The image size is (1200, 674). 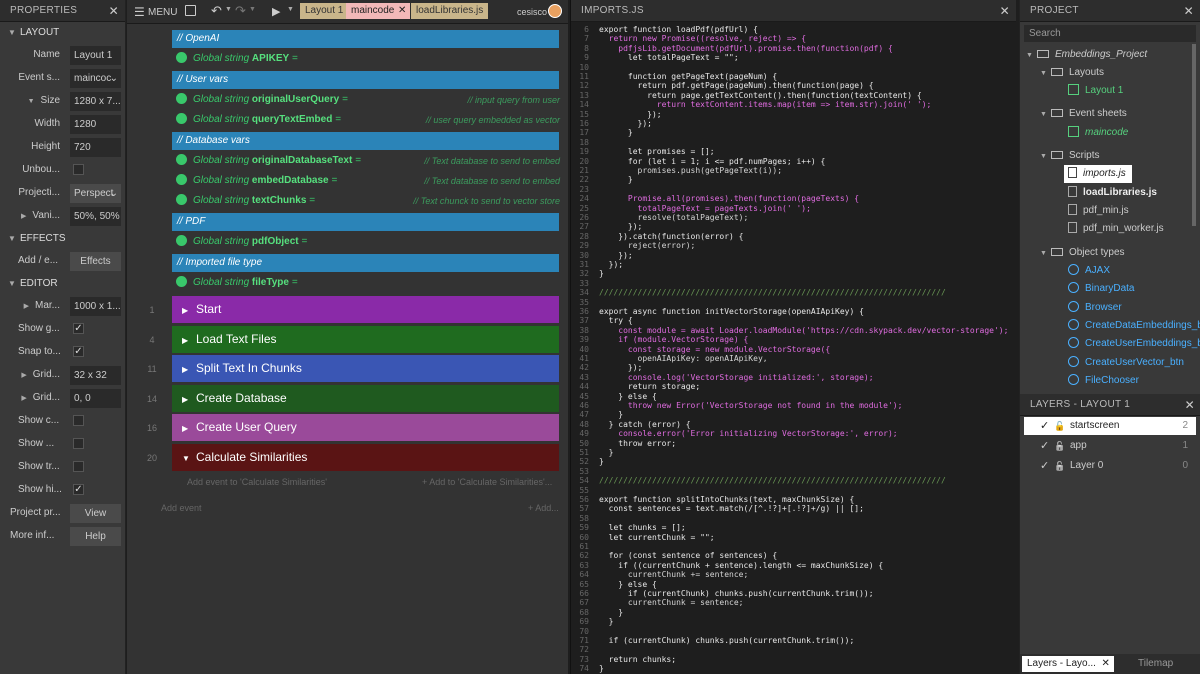 What do you see at coordinates (181, 508) in the screenshot?
I see `add-event-link: Add event` at bounding box center [181, 508].